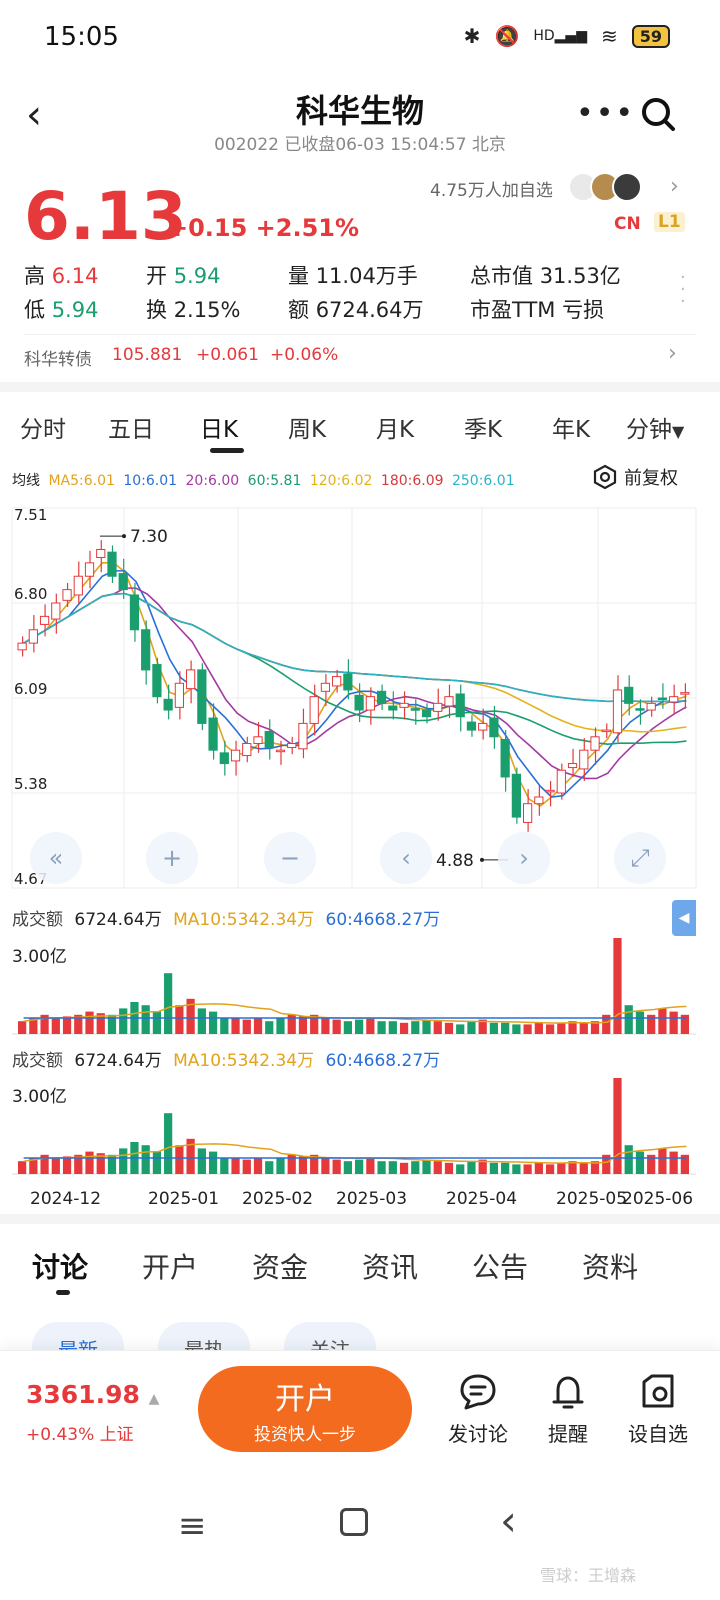 This screenshot has width=720, height=1600. I want to click on search-icon, so click(658, 114).